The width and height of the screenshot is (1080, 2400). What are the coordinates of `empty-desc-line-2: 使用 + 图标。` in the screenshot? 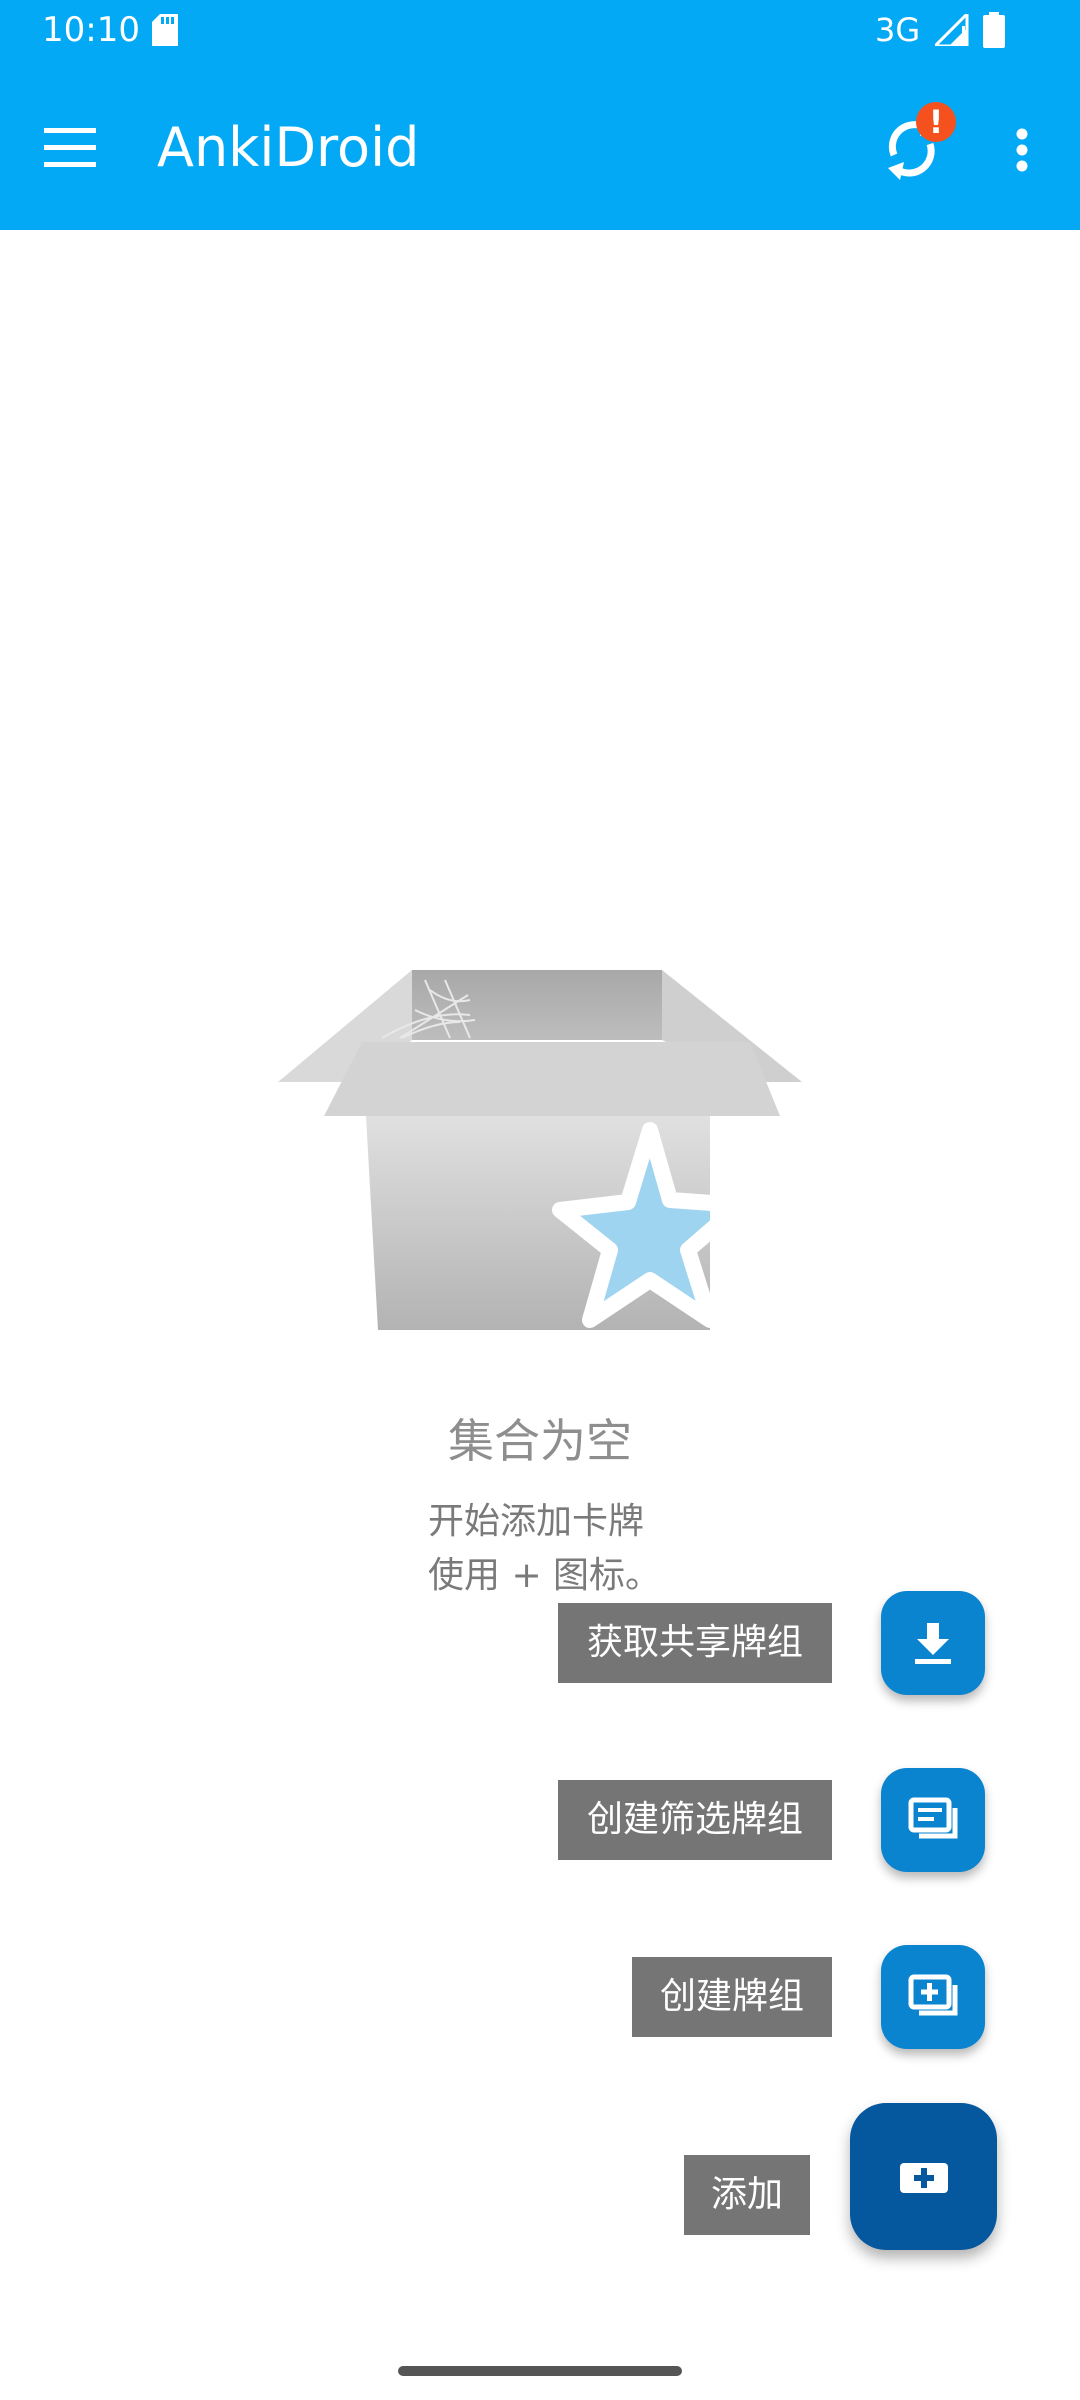 It's located at (545, 1575).